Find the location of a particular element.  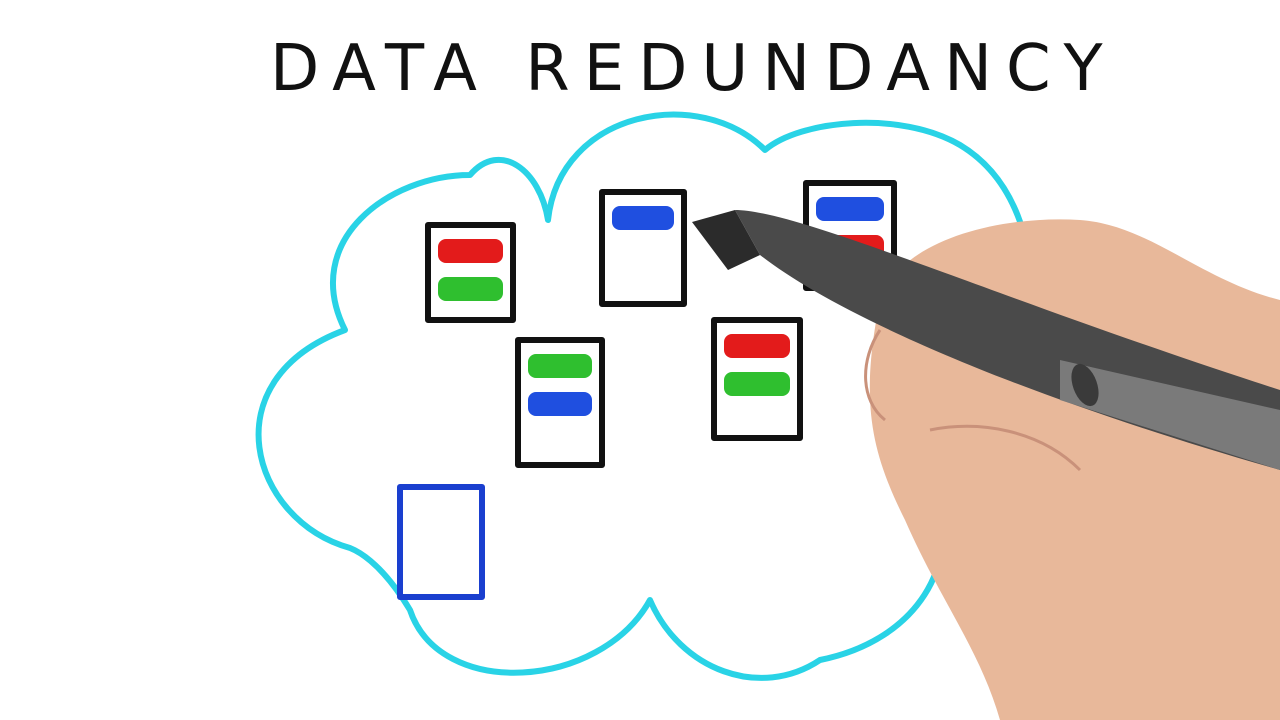

server-box is located at coordinates (441, 542).